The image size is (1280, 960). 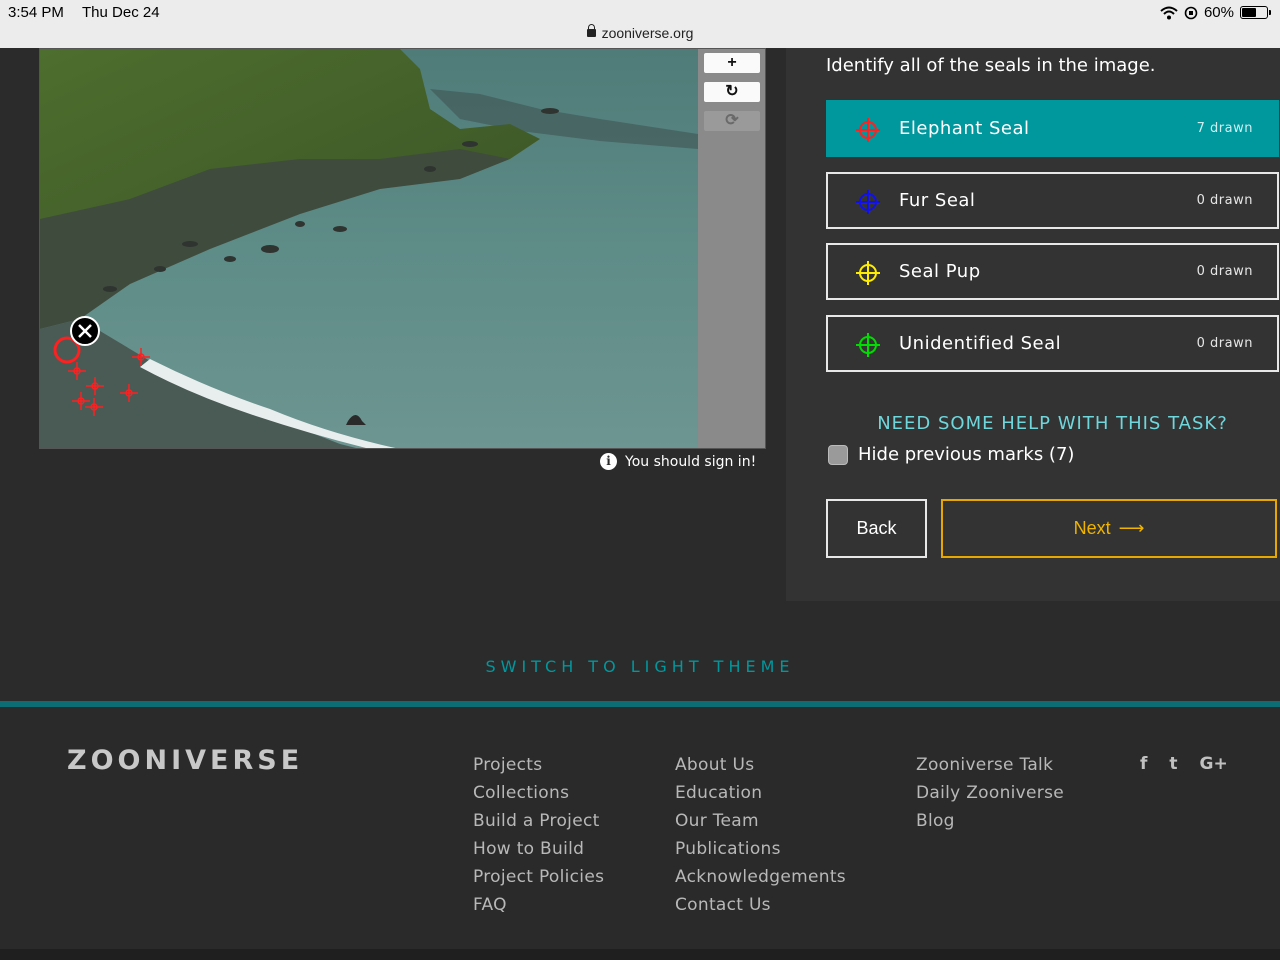 What do you see at coordinates (966, 454) in the screenshot?
I see `hide-marks-label: Hide previous marks (7)` at bounding box center [966, 454].